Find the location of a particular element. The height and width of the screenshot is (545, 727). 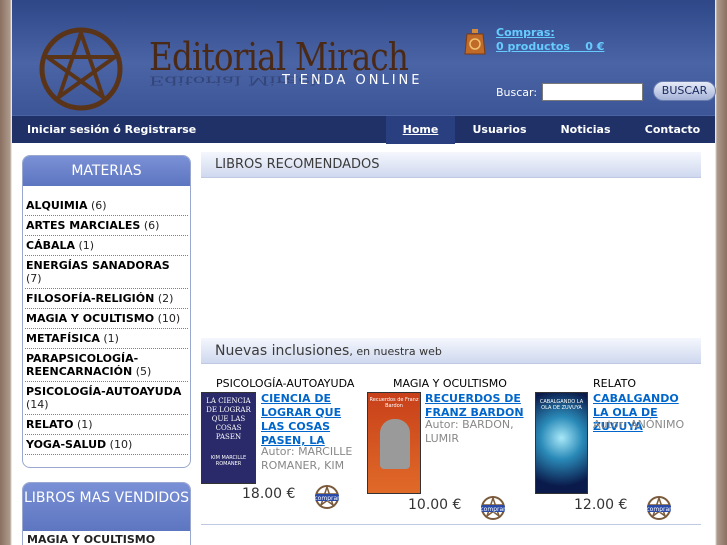

category-name: YOGA-SALUD is located at coordinates (66, 444).